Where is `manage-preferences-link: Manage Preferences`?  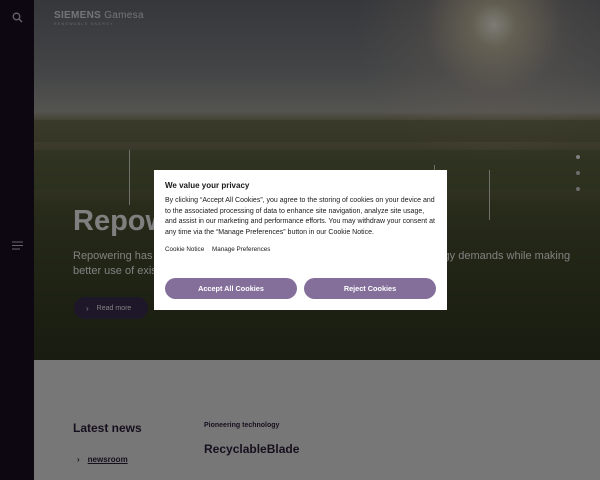 manage-preferences-link: Manage Preferences is located at coordinates (241, 249).